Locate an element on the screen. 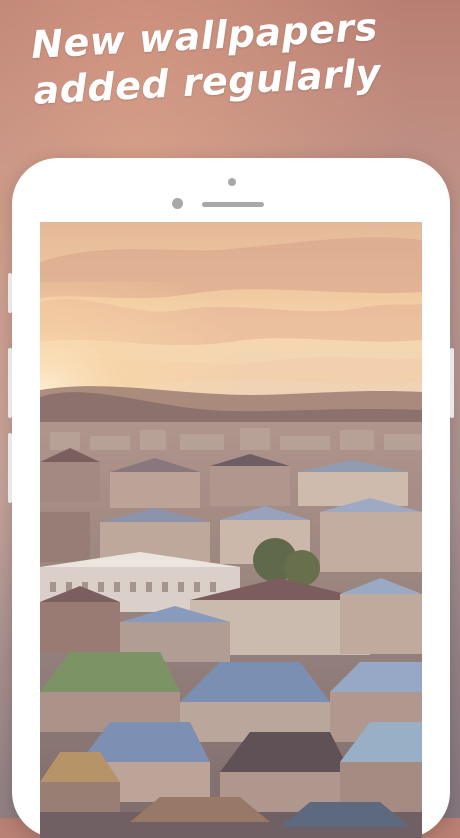  earpiece-speaker is located at coordinates (233, 204).